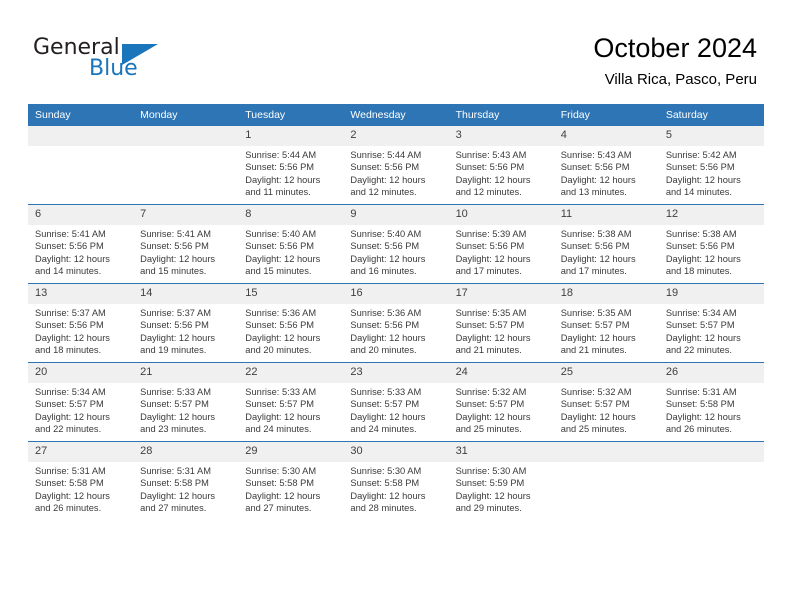  What do you see at coordinates (501, 215) in the screenshot?
I see `day-number: 10` at bounding box center [501, 215].